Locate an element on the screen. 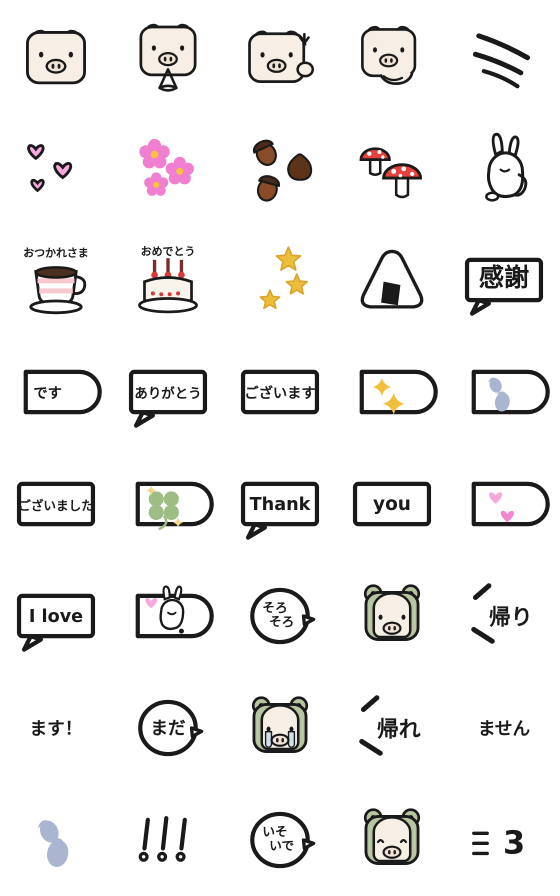 This screenshot has height=896, width=560. rabbit-icon is located at coordinates (504, 168).